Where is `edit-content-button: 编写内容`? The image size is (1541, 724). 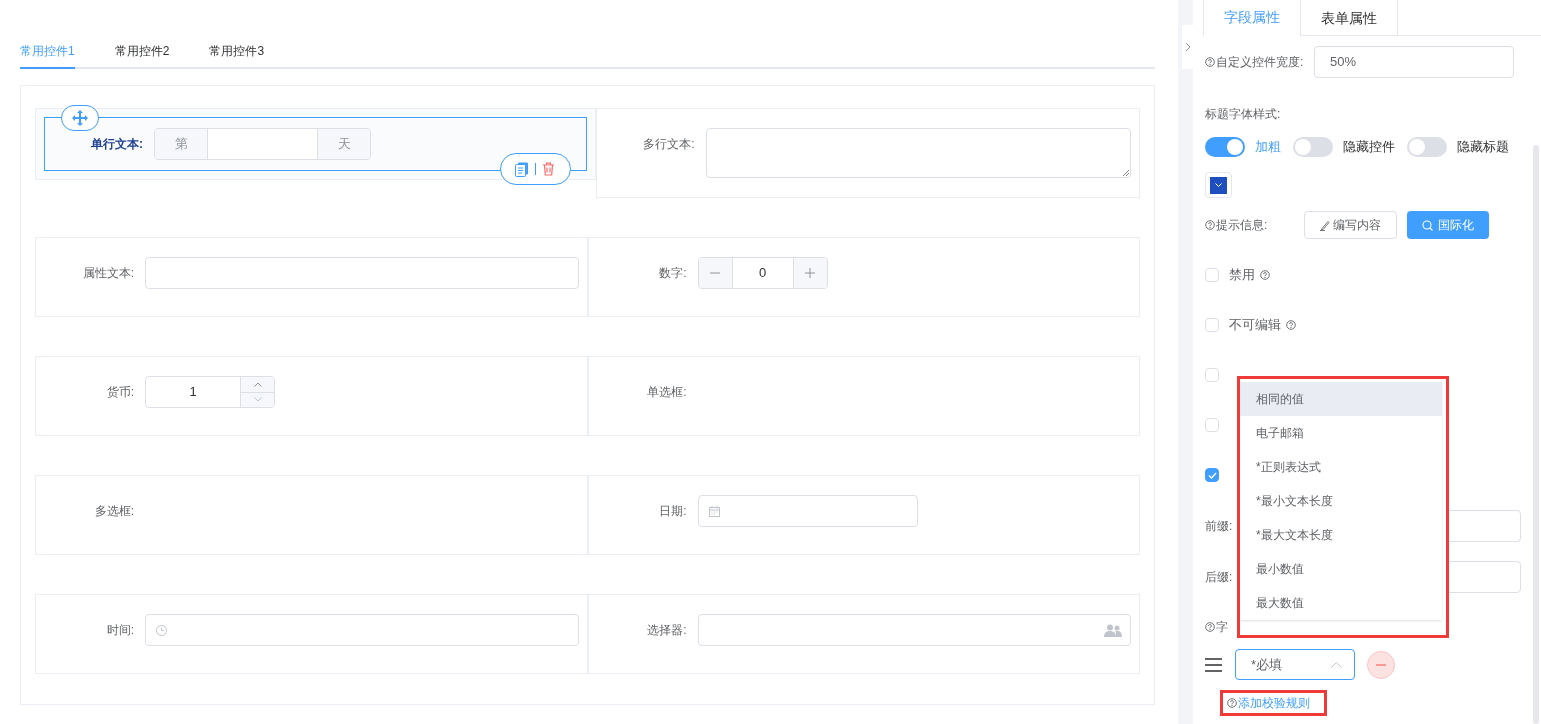 edit-content-button: 编写内容 is located at coordinates (1350, 225).